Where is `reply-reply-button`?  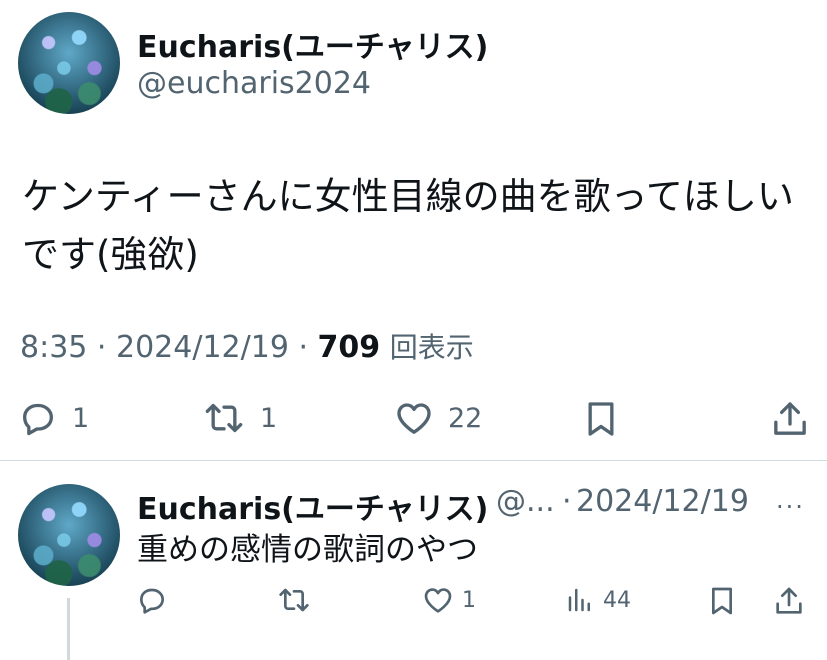 reply-reply-button is located at coordinates (152, 600).